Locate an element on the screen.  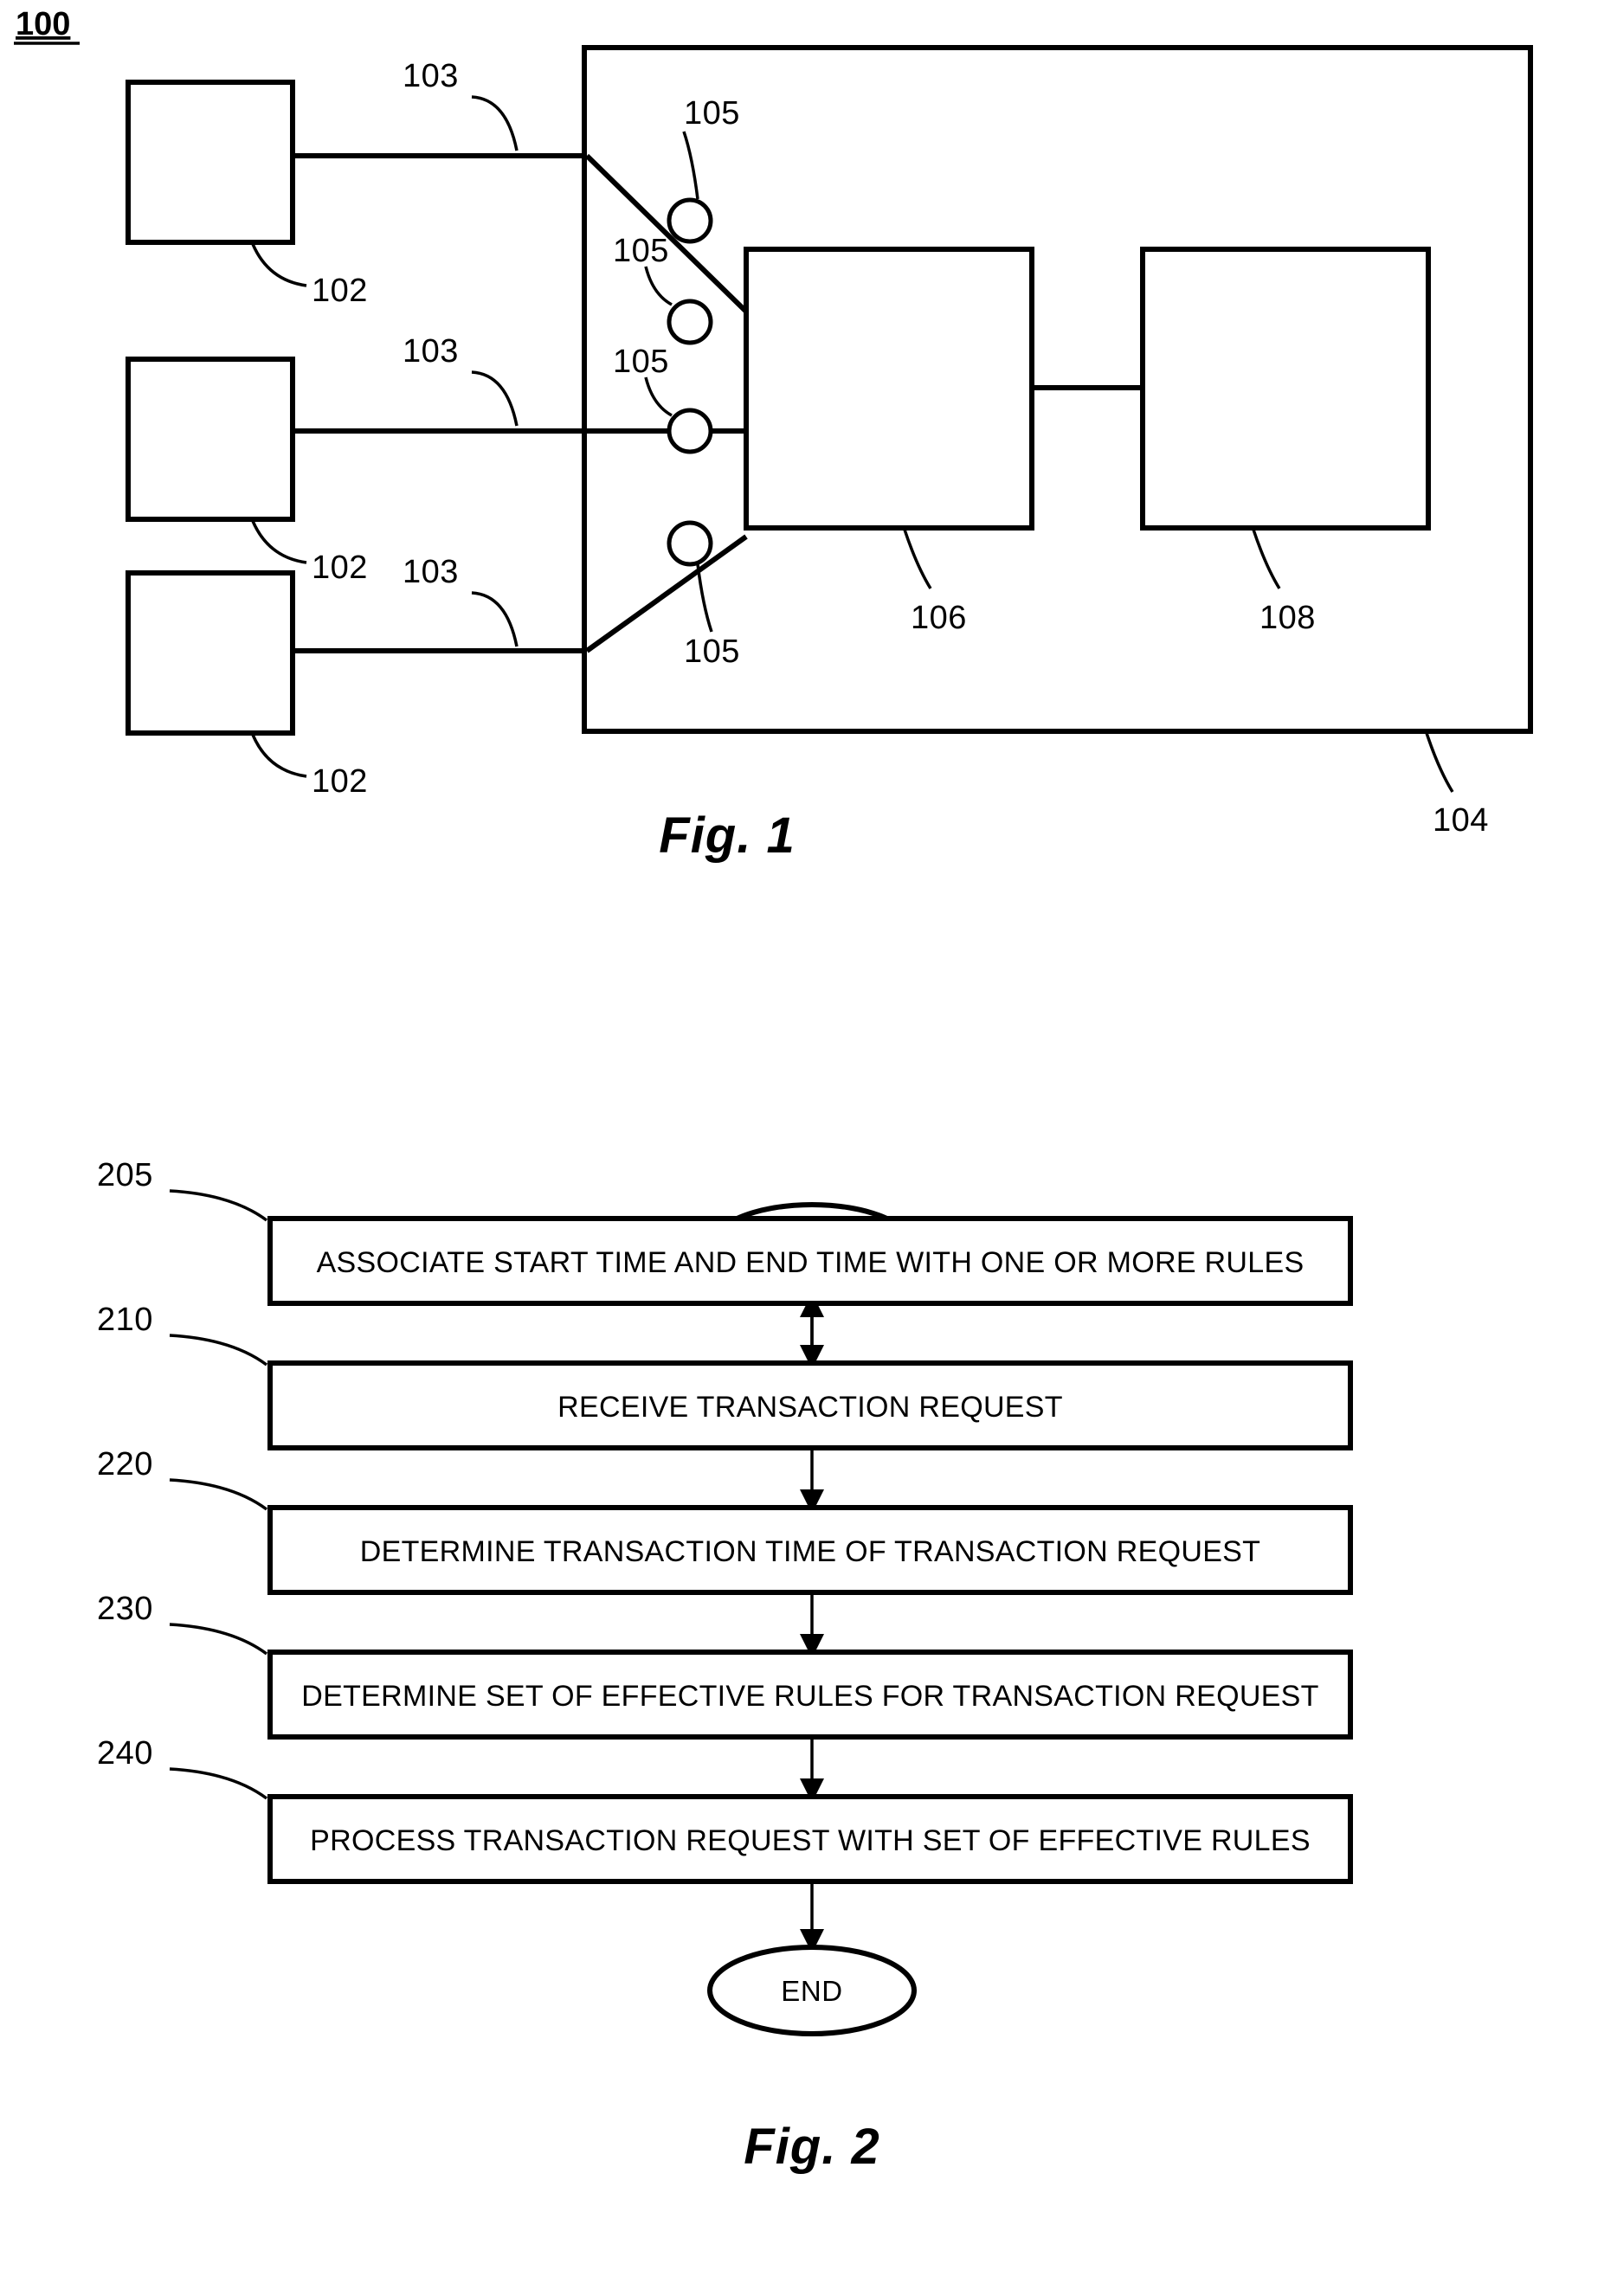
ref-label-210: 210 is located at coordinates (125, 1320).